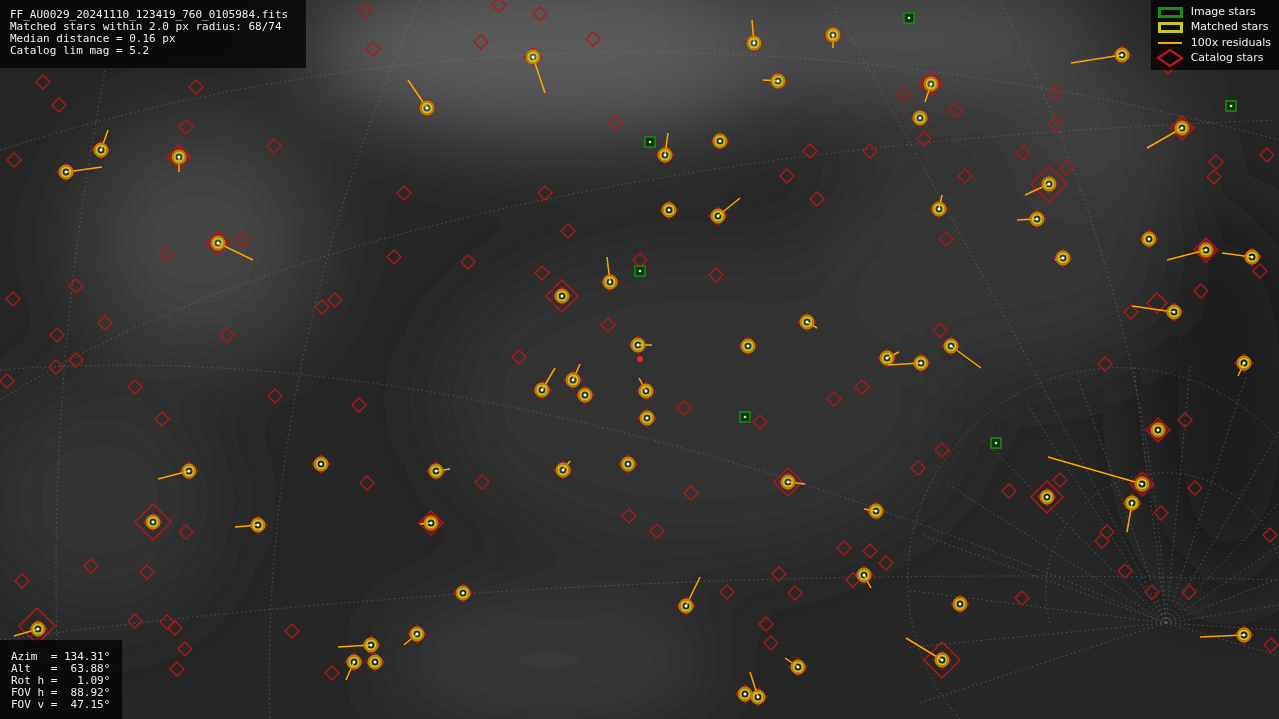 This screenshot has width=1279, height=719. I want to click on legend-label: Catalog stars, so click(1227, 58).